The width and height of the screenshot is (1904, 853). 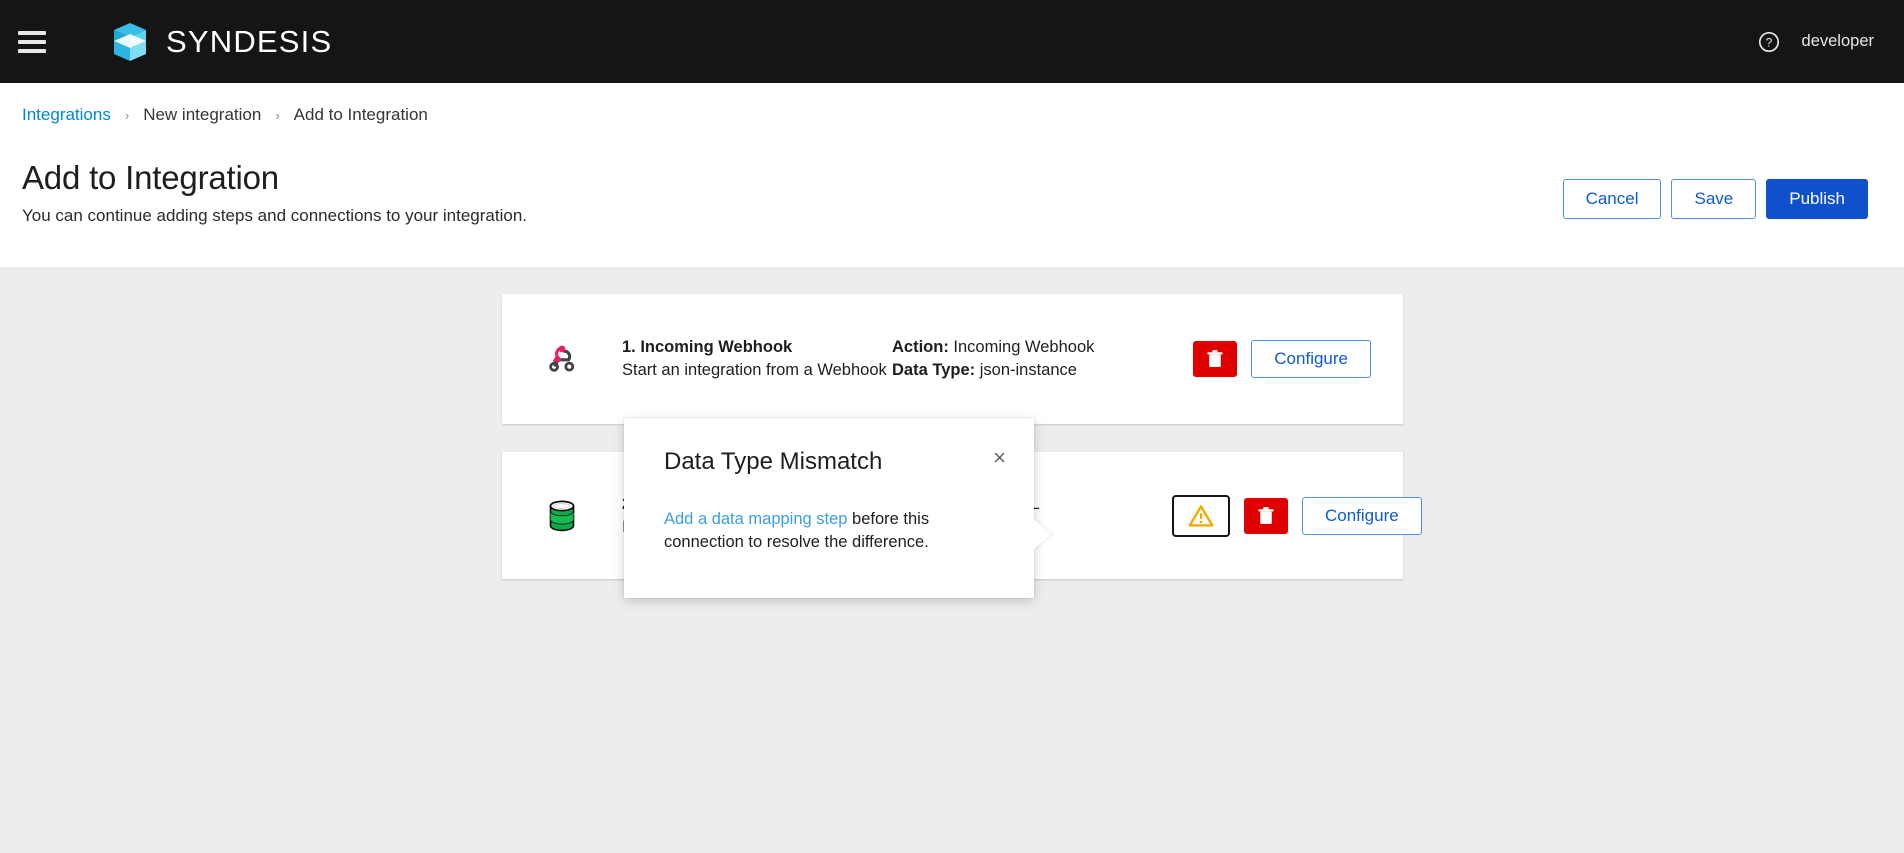 What do you see at coordinates (1612, 199) in the screenshot?
I see `cancel-button: Cancel` at bounding box center [1612, 199].